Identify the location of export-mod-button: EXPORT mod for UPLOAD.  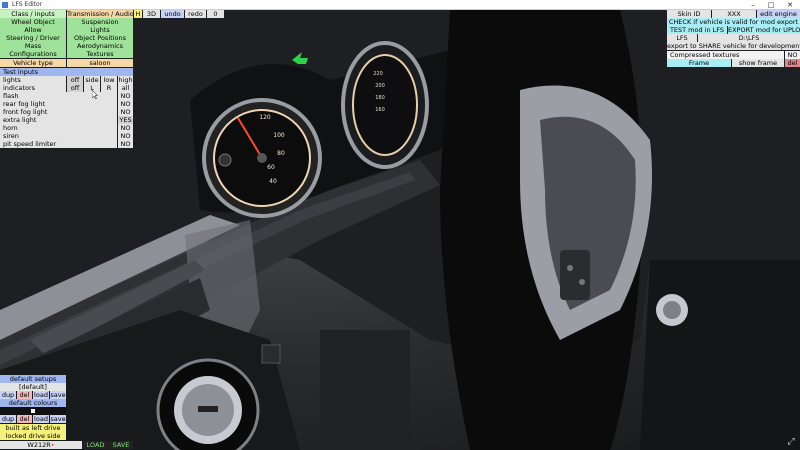
(764, 30).